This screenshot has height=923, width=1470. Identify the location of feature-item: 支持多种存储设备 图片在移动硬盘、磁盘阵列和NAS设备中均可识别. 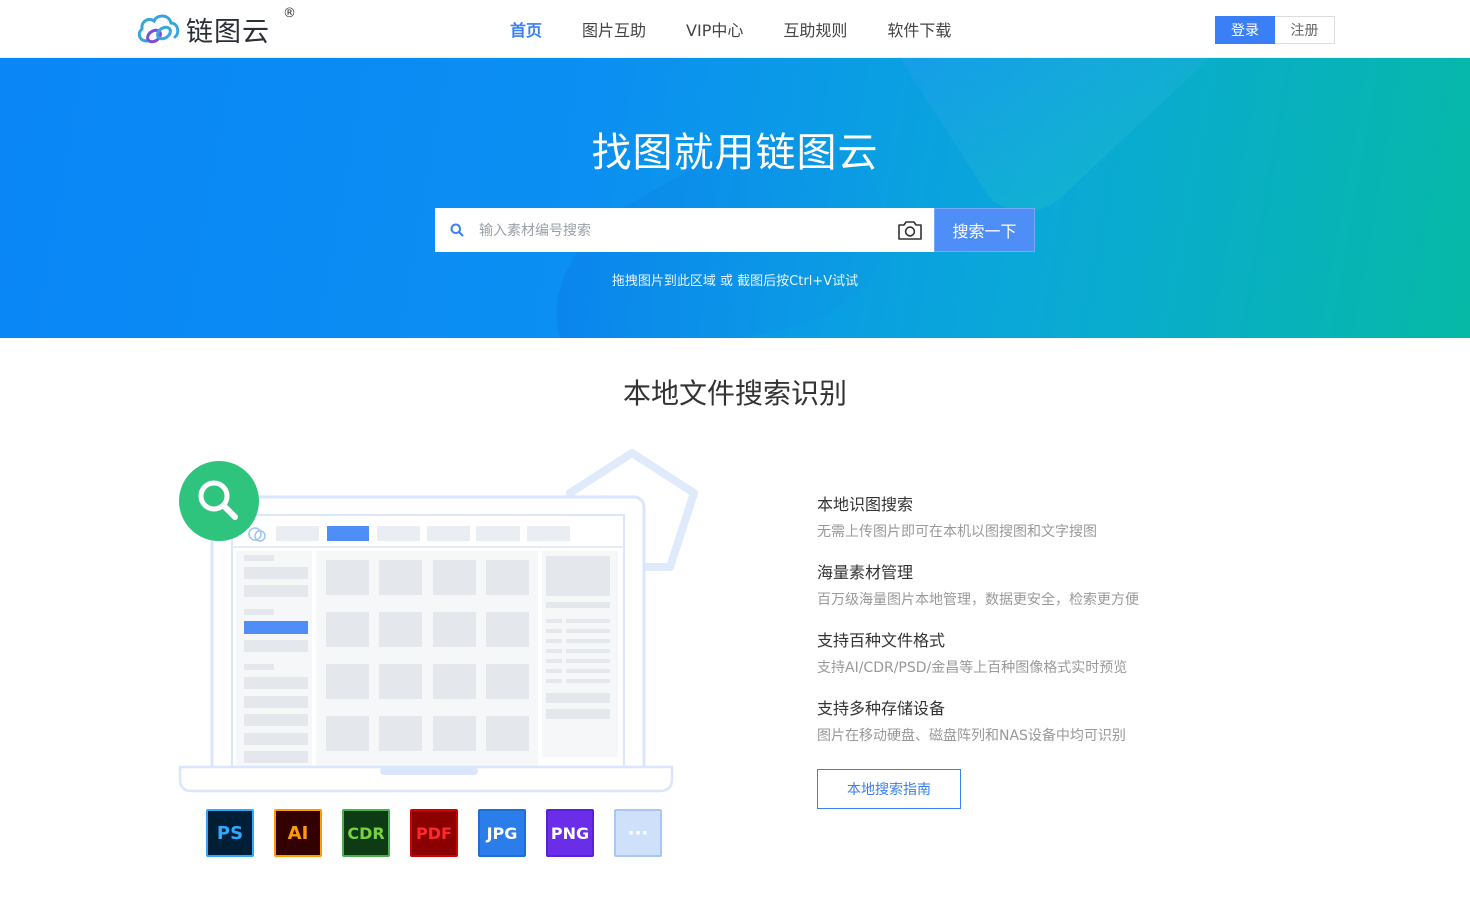
(1057, 732).